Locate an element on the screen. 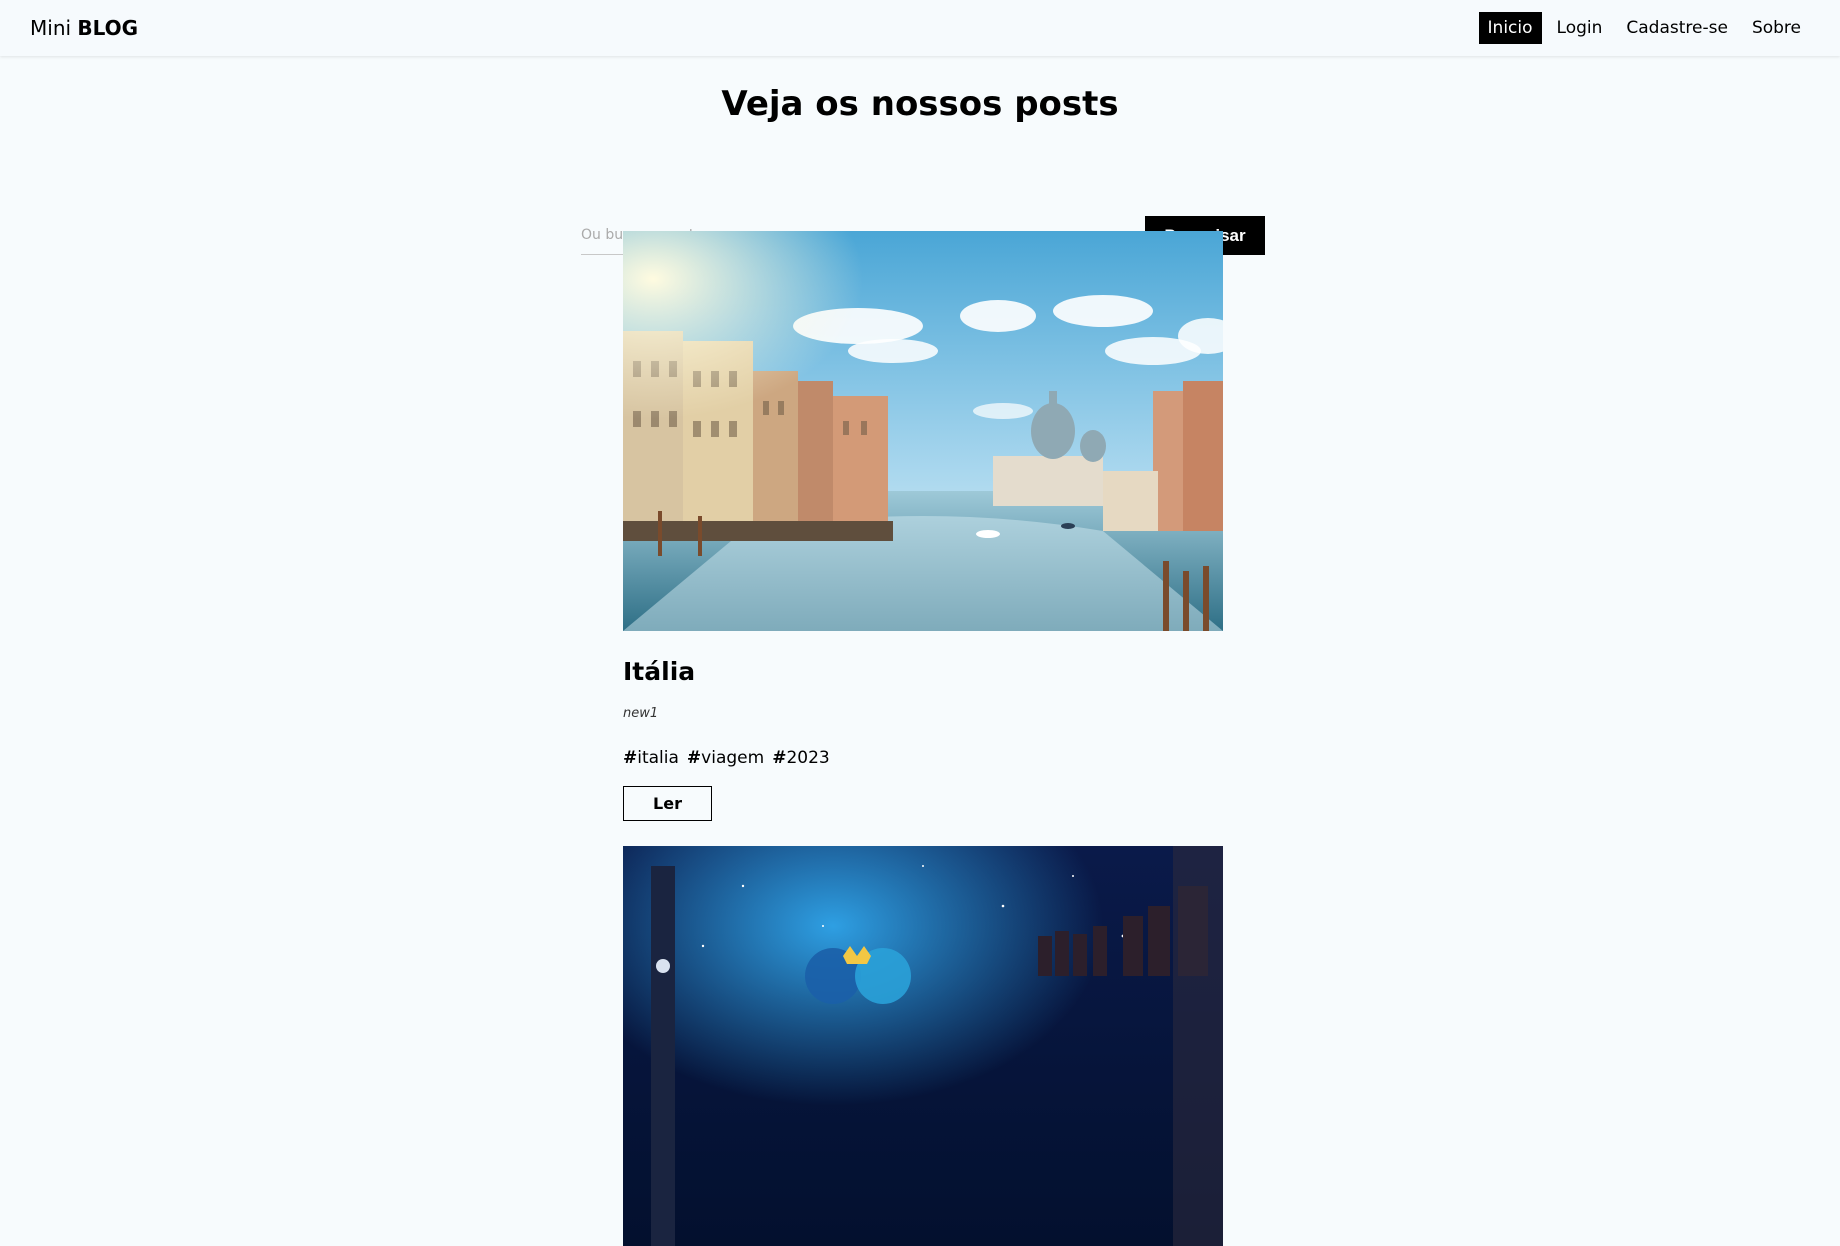  tag-viagem: #viagem is located at coordinates (725, 758).